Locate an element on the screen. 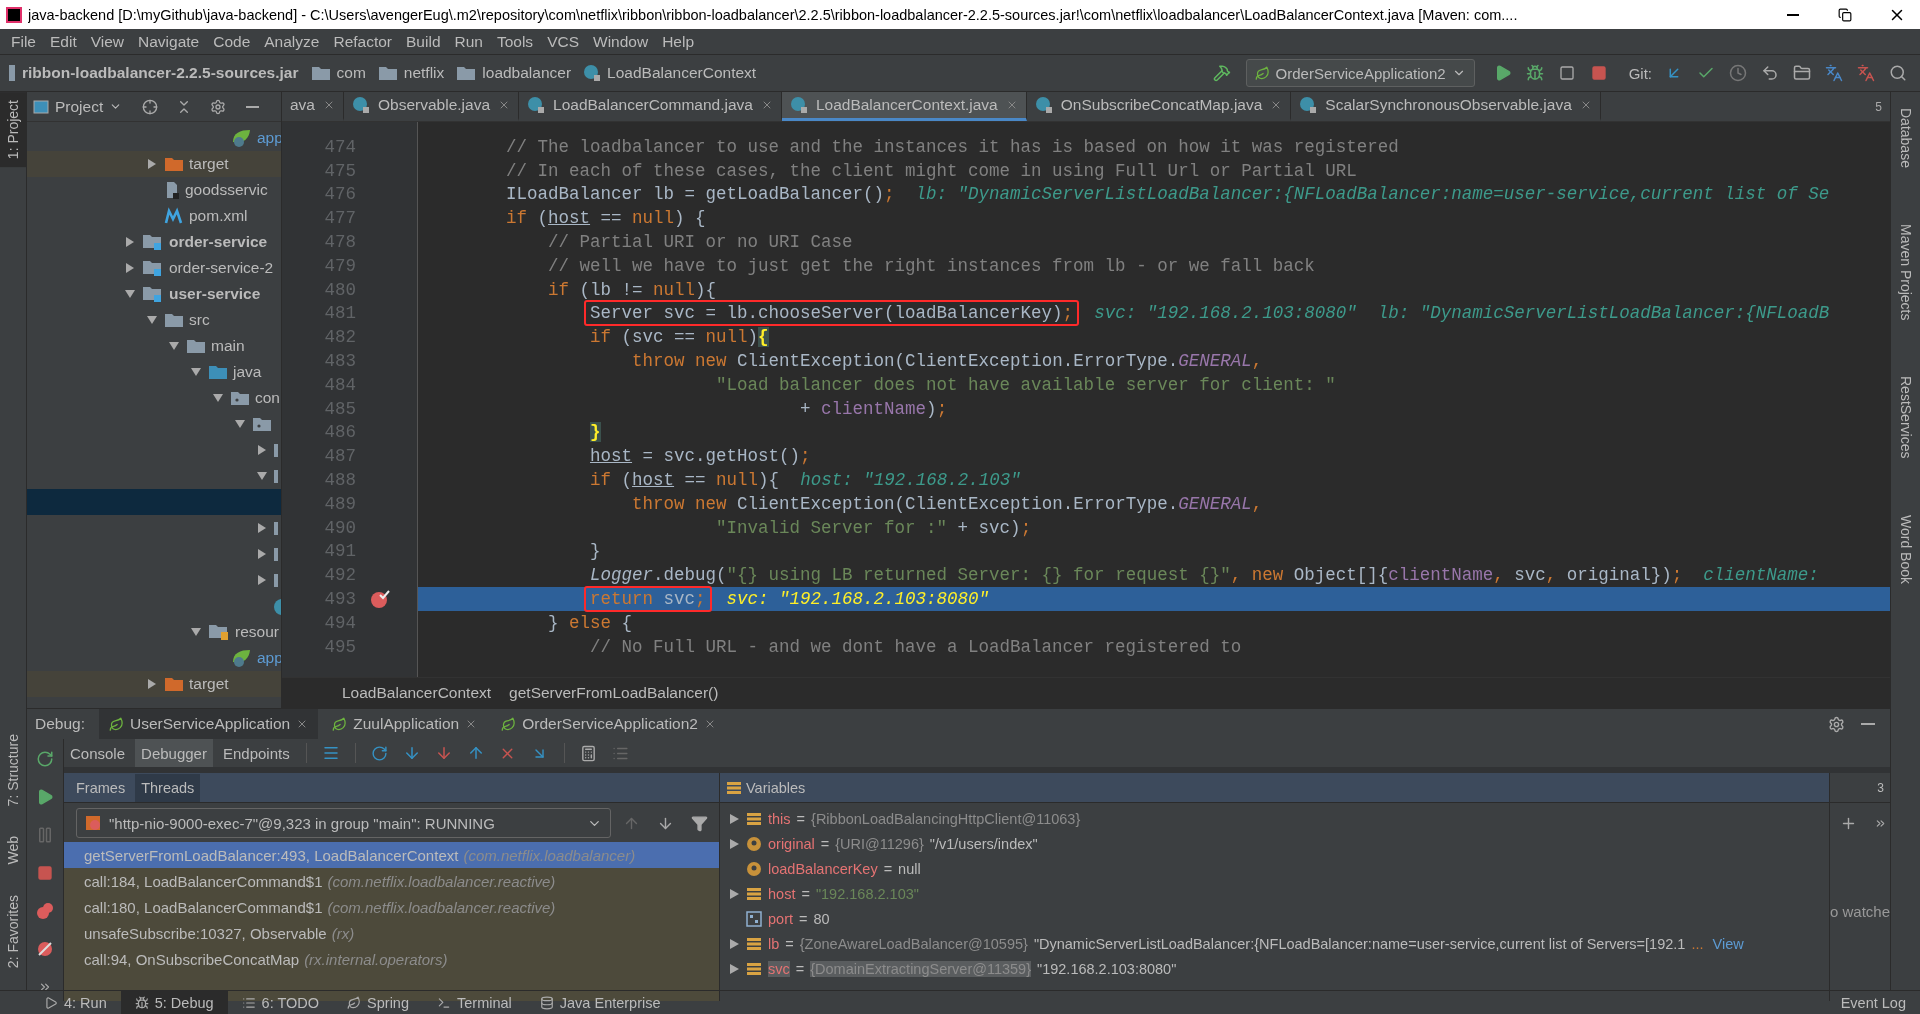 This screenshot has height=1014, width=1920. tool-window-tab: 4: Run is located at coordinates (75, 1002).